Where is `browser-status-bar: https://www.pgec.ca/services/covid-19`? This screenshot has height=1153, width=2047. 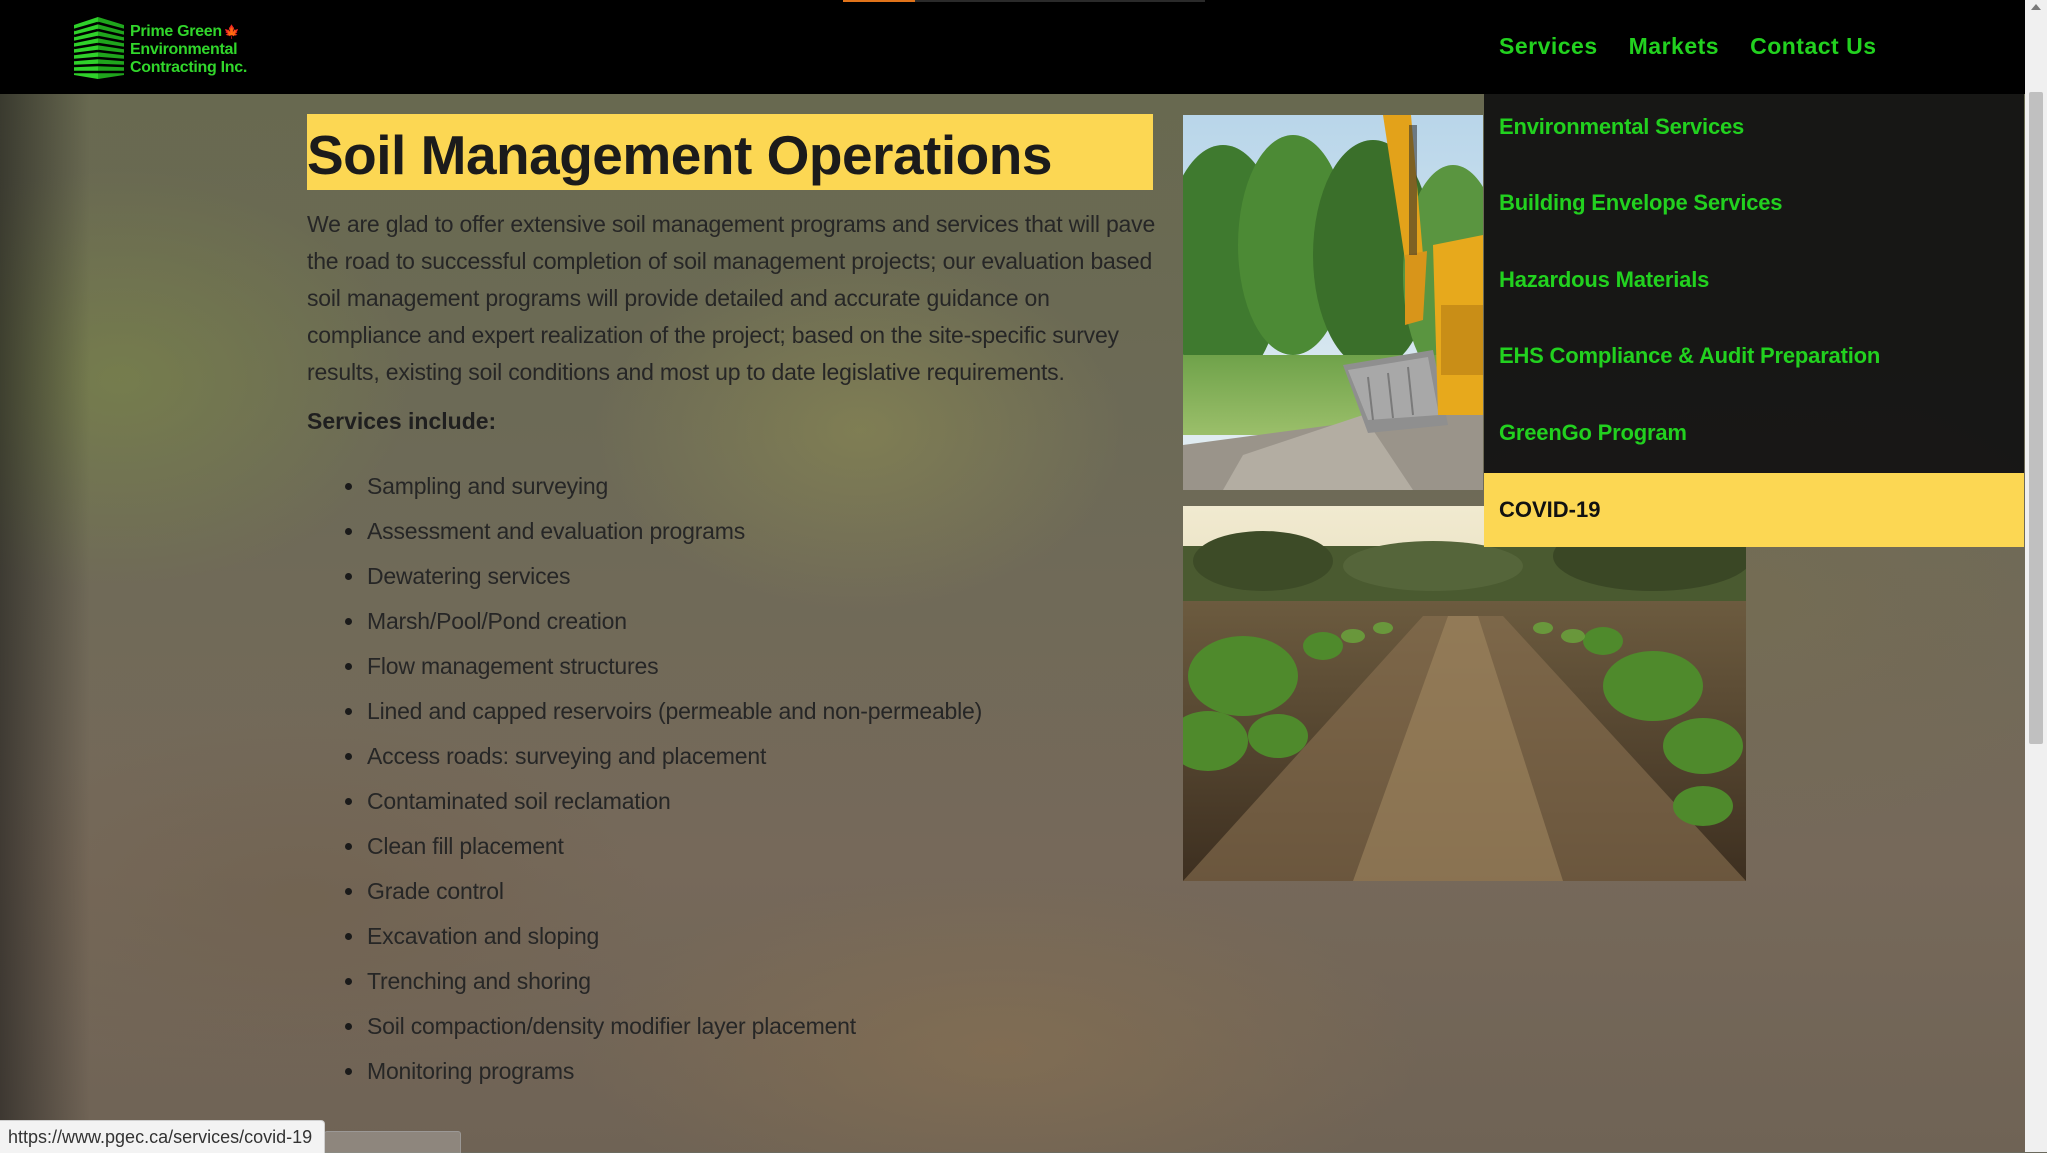
browser-status-bar: https://www.pgec.ca/services/covid-19 is located at coordinates (162, 1136).